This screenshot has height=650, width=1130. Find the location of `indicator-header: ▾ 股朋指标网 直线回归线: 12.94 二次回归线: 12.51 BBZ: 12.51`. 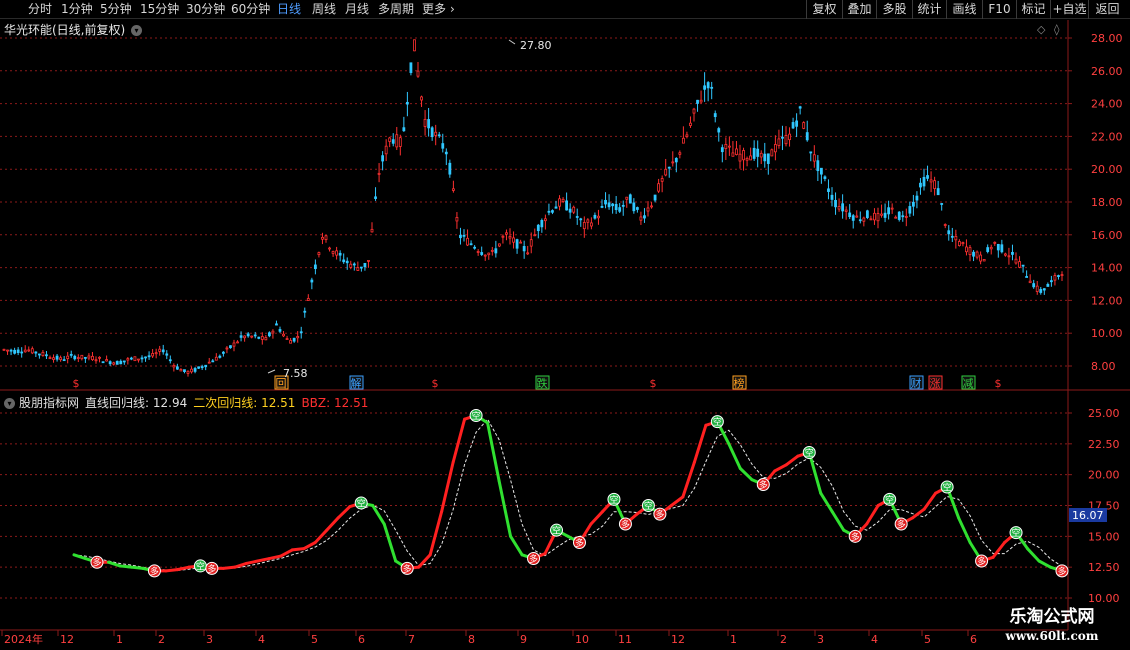

indicator-header: ▾ 股朋指标网 直线回归线: 12.94 二次回归线: 12.51 BBZ: 12.51 is located at coordinates (189, 402).